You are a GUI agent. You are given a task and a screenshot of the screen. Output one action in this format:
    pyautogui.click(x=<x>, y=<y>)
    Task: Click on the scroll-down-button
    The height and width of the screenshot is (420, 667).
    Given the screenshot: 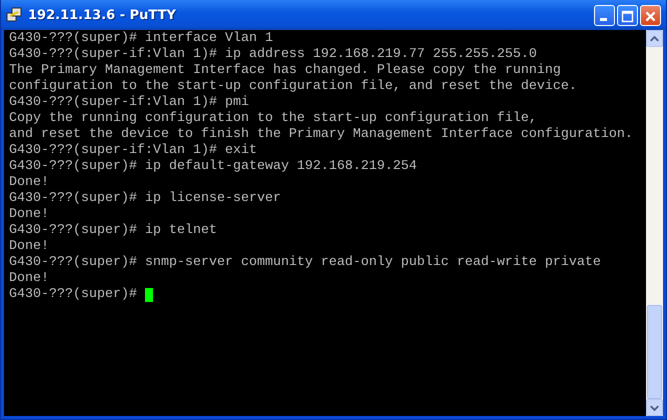 What is the action you would take?
    pyautogui.click(x=654, y=407)
    